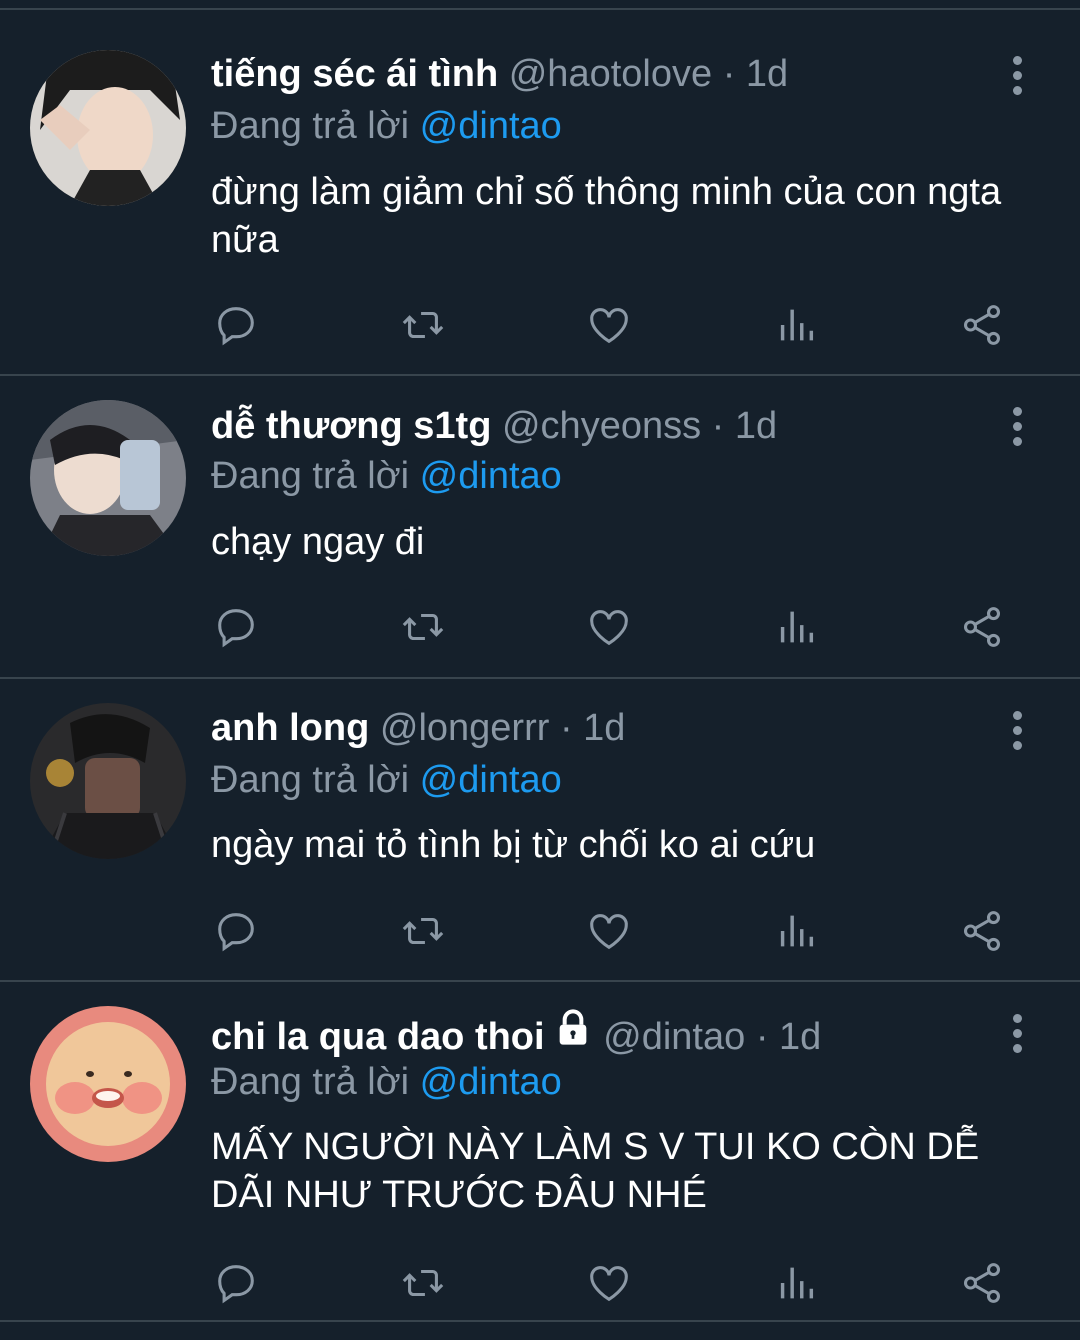  I want to click on top-divider, so click(540, 5).